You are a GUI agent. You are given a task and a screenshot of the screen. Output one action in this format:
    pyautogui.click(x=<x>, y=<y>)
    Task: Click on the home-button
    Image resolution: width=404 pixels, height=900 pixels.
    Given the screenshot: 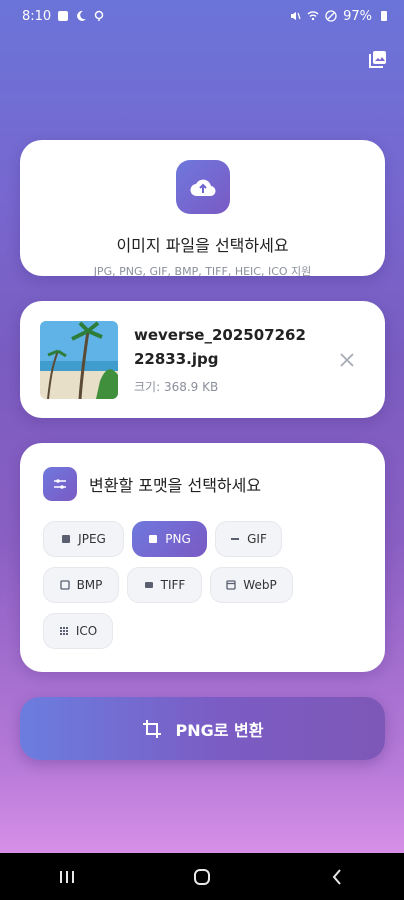 What is the action you would take?
    pyautogui.click(x=202, y=877)
    